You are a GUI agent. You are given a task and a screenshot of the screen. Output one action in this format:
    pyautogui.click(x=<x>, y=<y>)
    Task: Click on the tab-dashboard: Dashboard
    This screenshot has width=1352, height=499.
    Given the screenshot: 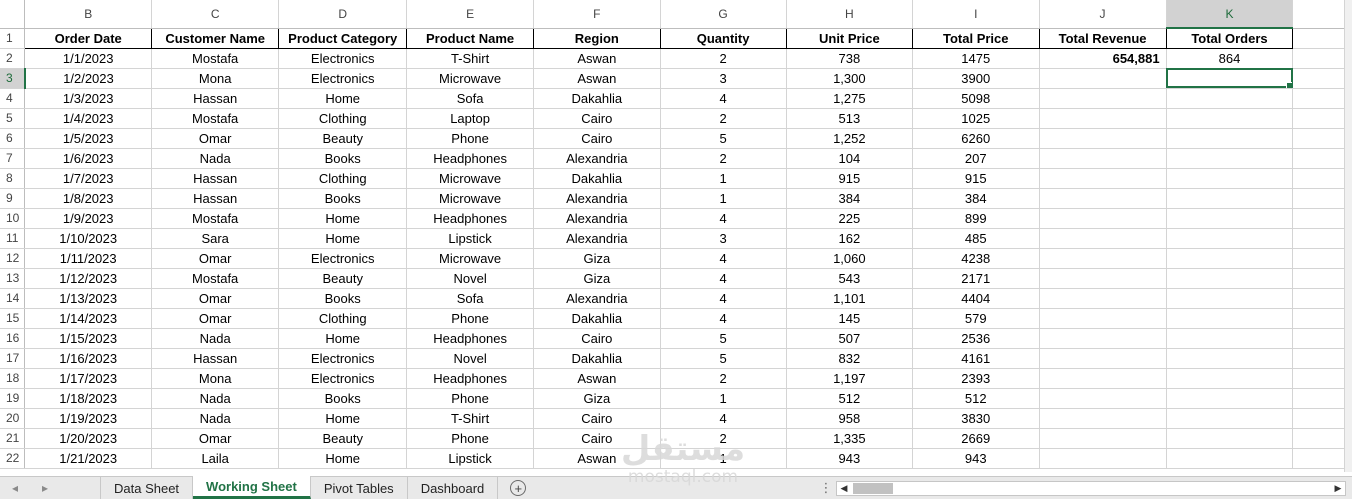 What is the action you would take?
    pyautogui.click(x=453, y=488)
    